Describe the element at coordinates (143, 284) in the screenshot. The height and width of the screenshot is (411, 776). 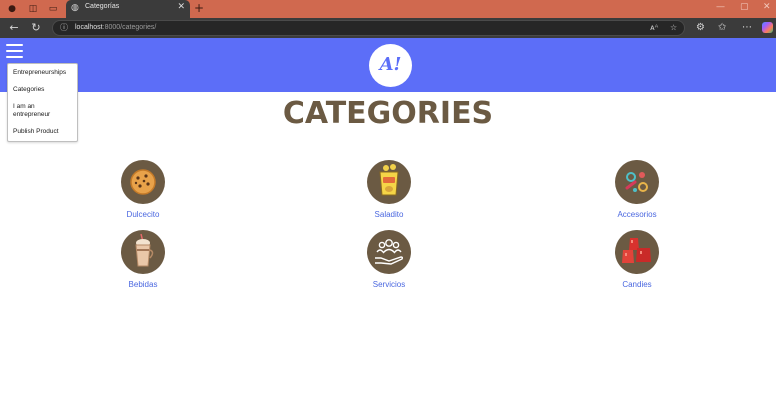
I see `category-label: Bebidas` at that location.